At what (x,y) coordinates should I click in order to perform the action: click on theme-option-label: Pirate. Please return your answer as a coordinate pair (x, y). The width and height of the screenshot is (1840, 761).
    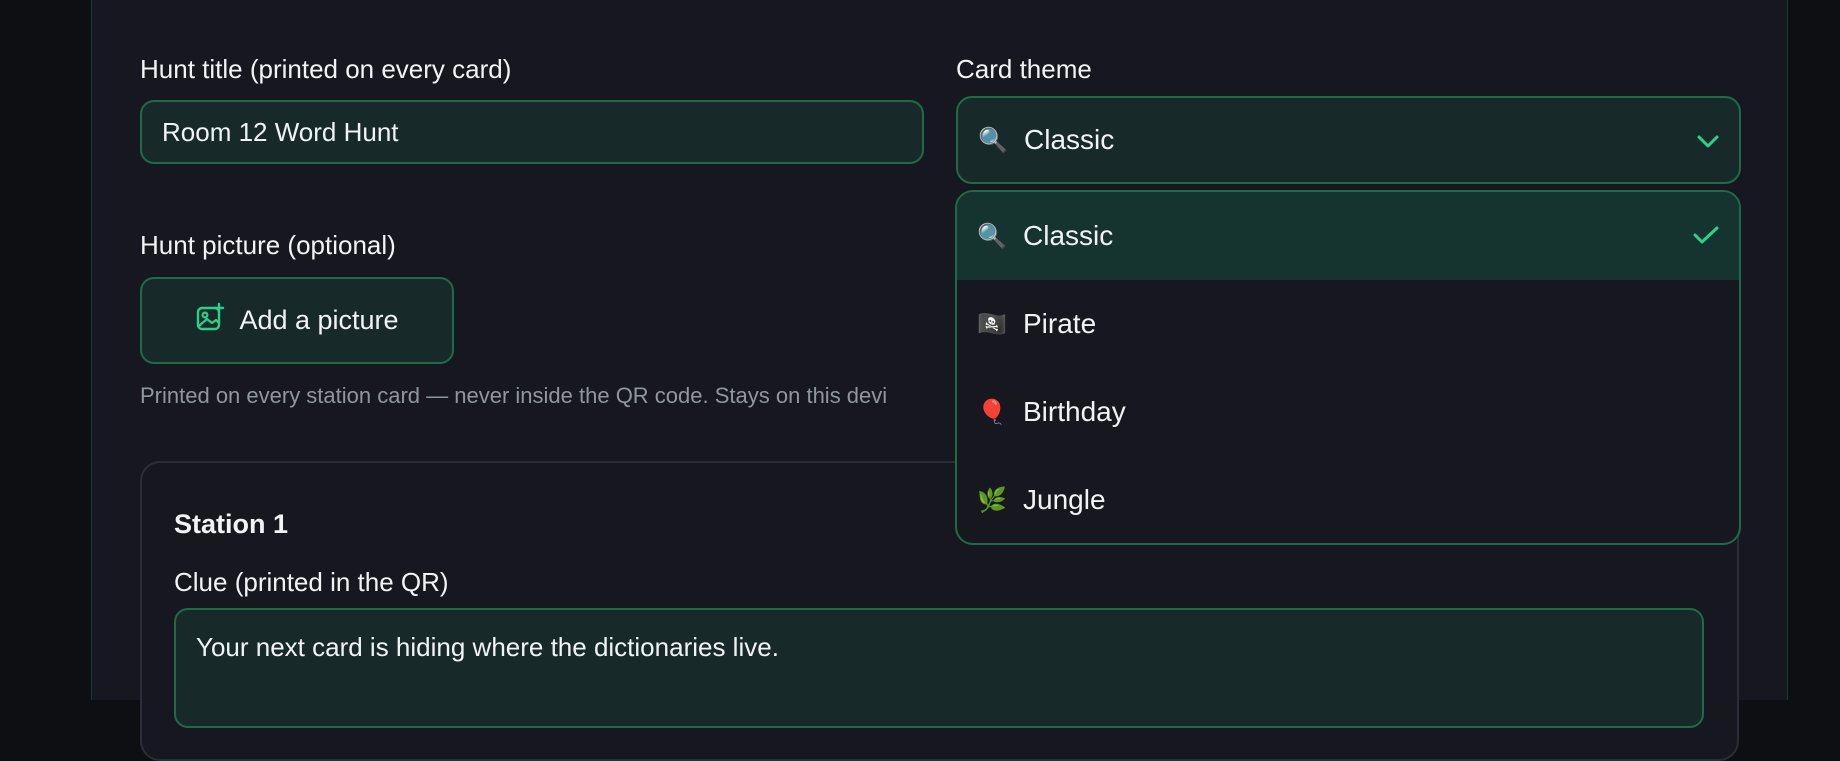
    Looking at the image, I should click on (1060, 323).